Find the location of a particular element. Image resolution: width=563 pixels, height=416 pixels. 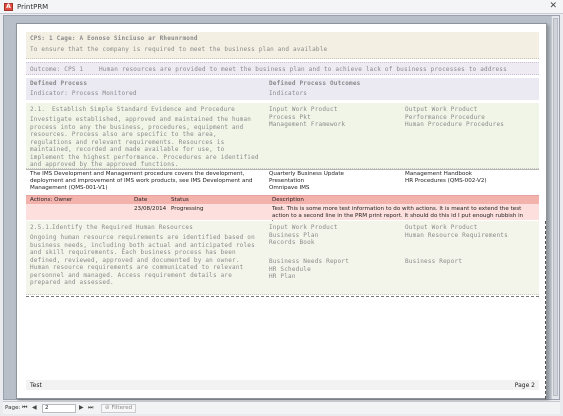

prev-page-icon: ◀ is located at coordinates (34, 407).